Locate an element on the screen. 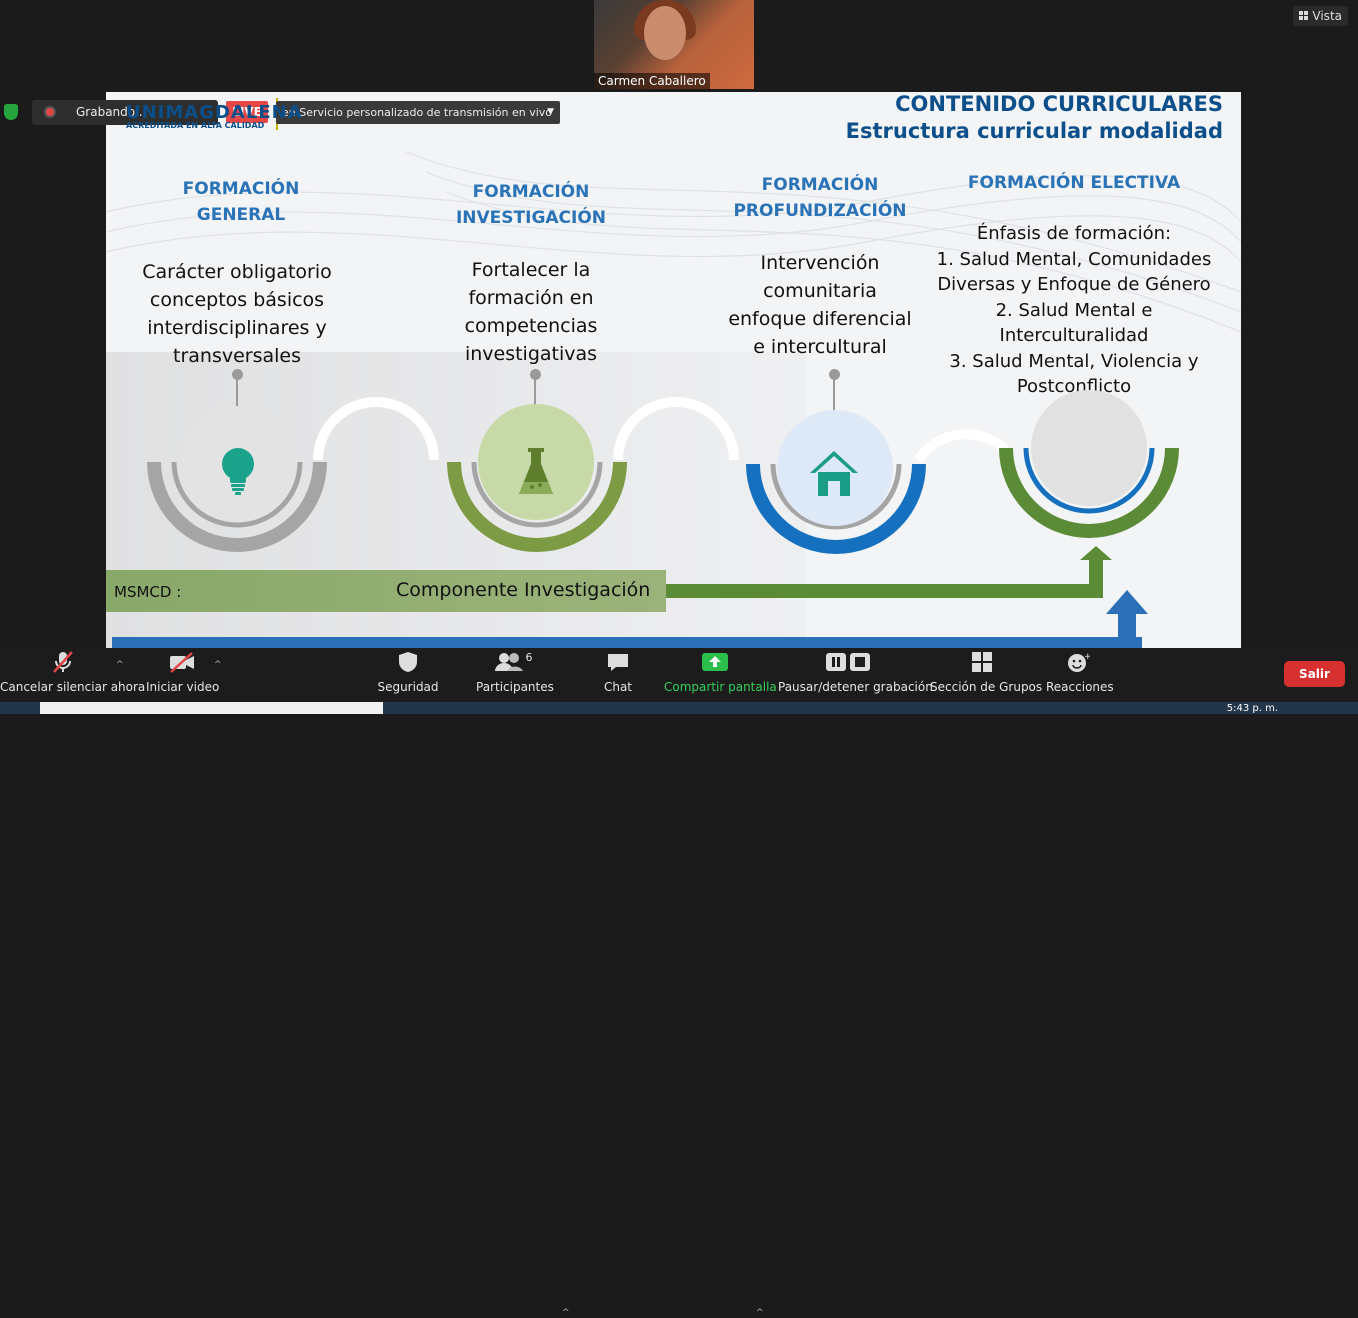  participants-label: Participantes is located at coordinates (515, 687).